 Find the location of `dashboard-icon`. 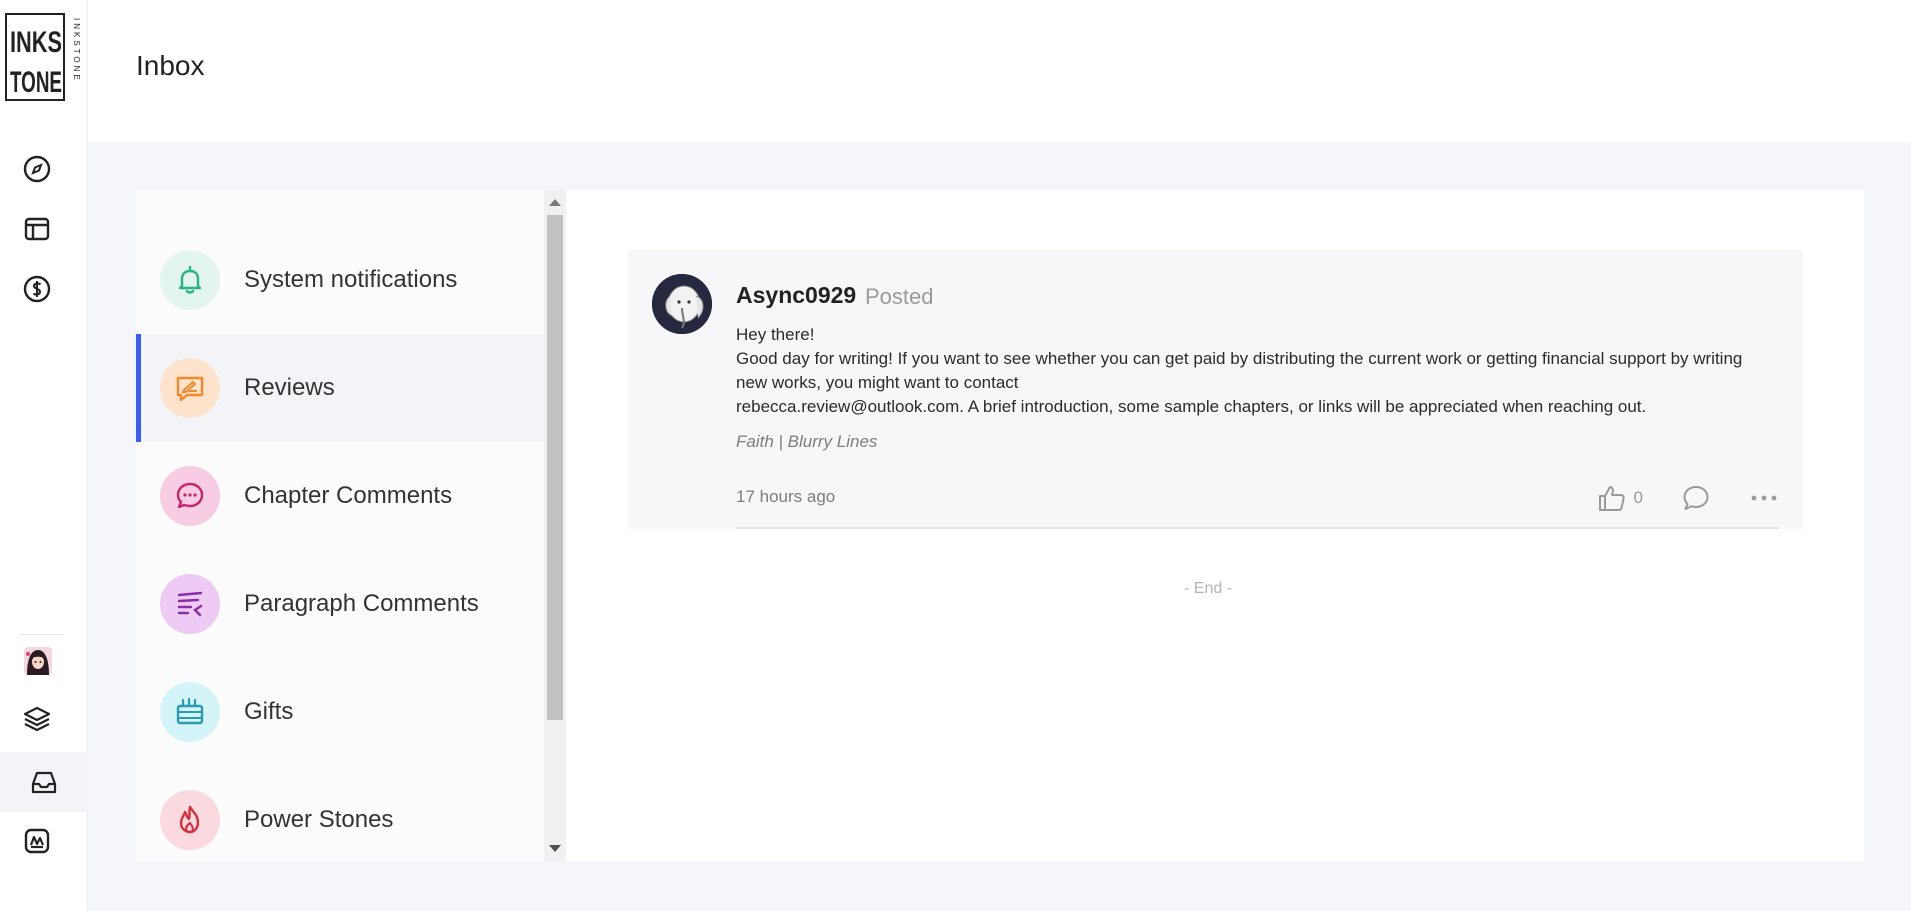

dashboard-icon is located at coordinates (37, 229).